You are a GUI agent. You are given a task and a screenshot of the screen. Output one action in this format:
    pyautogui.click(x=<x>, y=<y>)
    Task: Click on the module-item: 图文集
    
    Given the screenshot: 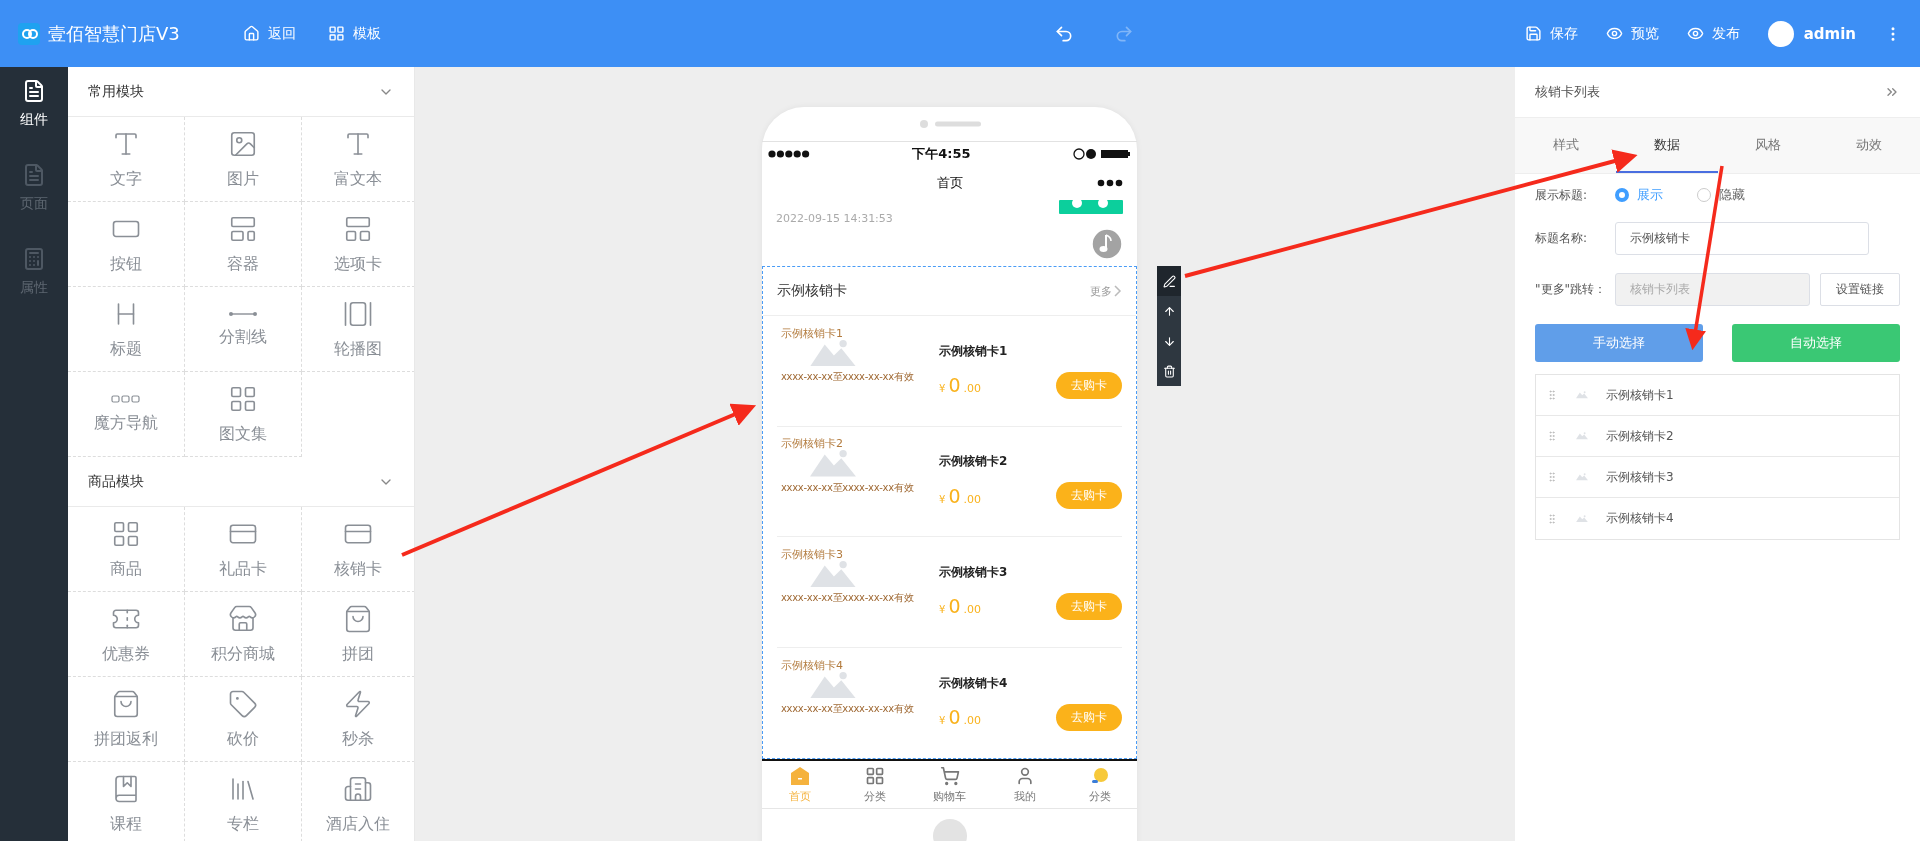 What is the action you would take?
    pyautogui.click(x=243, y=414)
    